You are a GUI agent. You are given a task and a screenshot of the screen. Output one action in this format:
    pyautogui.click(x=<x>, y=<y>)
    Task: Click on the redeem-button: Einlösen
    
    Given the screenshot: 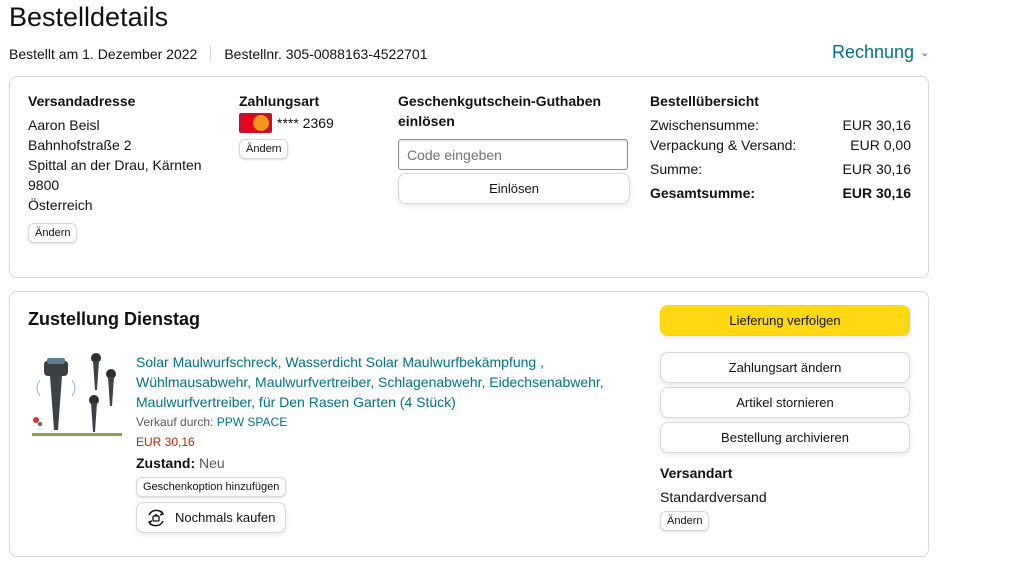 What is the action you would take?
    pyautogui.click(x=514, y=188)
    